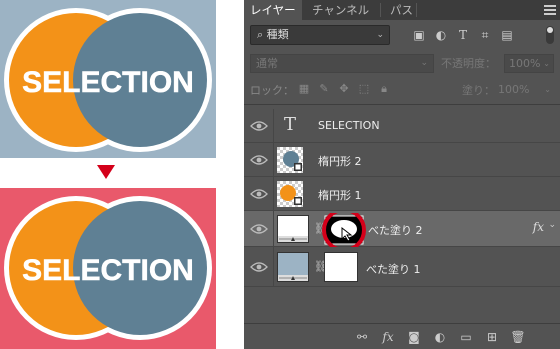 The width and height of the screenshot is (560, 349). I want to click on layer-row-fill-1: ⛓ べた塗り 1, so click(402, 267).